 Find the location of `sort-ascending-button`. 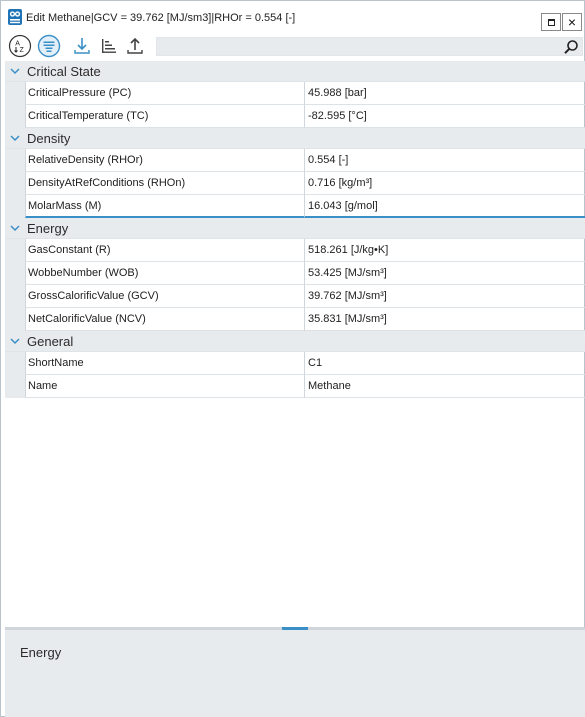

sort-ascending-button is located at coordinates (109, 47).